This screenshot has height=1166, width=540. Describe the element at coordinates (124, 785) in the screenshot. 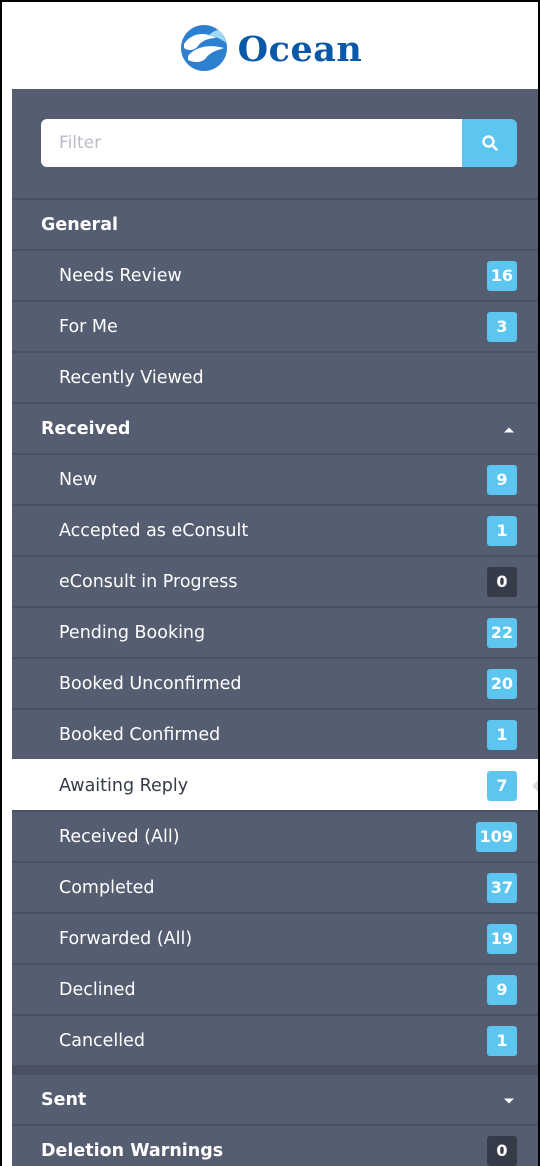

I see `nav-item-label: Awaiting Reply` at that location.